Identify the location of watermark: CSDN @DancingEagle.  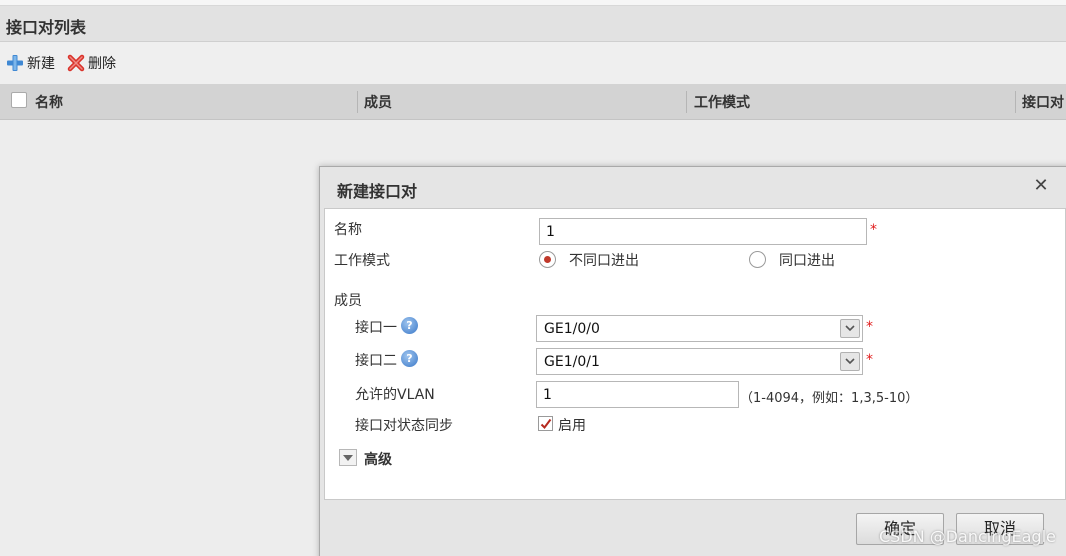
(967, 536).